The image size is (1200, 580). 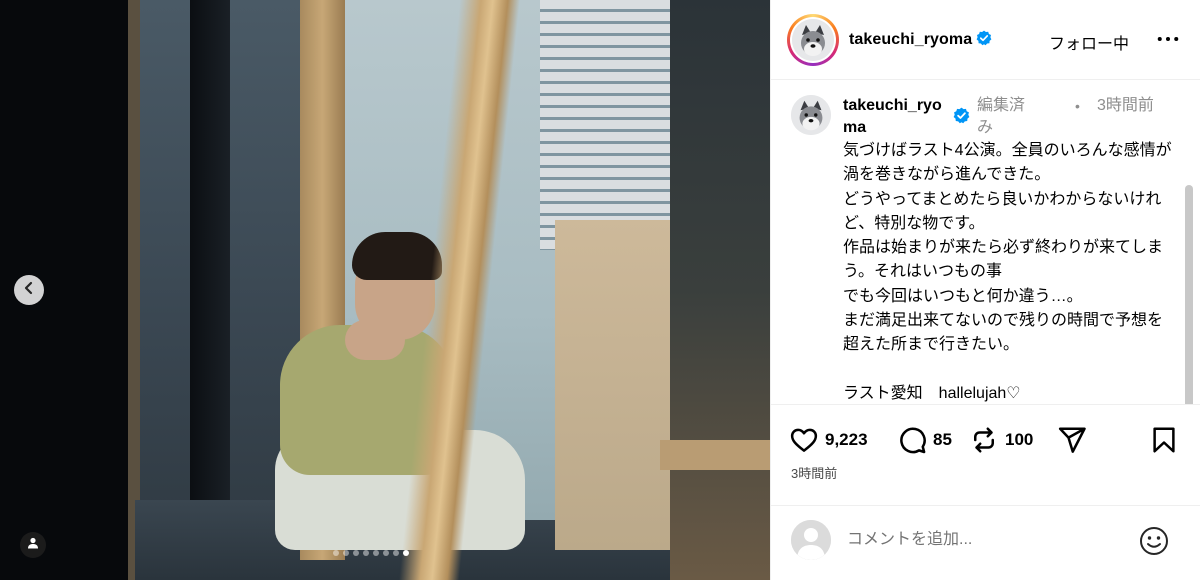 I want to click on caption-scrollbar, so click(x=1189, y=294).